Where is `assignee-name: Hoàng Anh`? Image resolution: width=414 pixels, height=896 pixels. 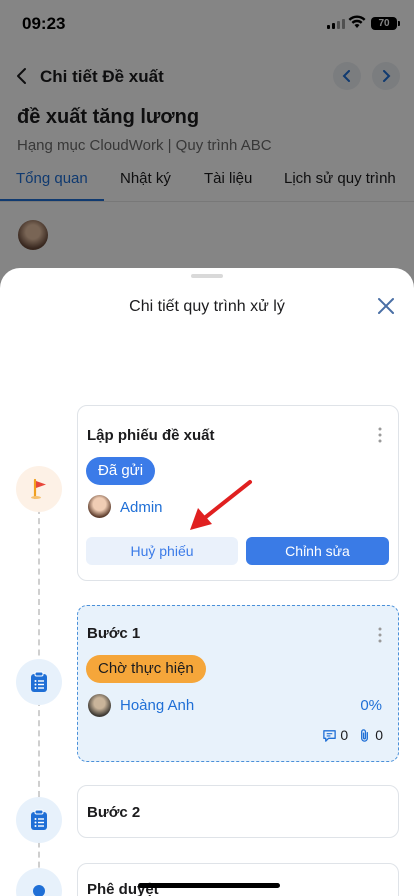 assignee-name: Hoàng Anh is located at coordinates (157, 705).